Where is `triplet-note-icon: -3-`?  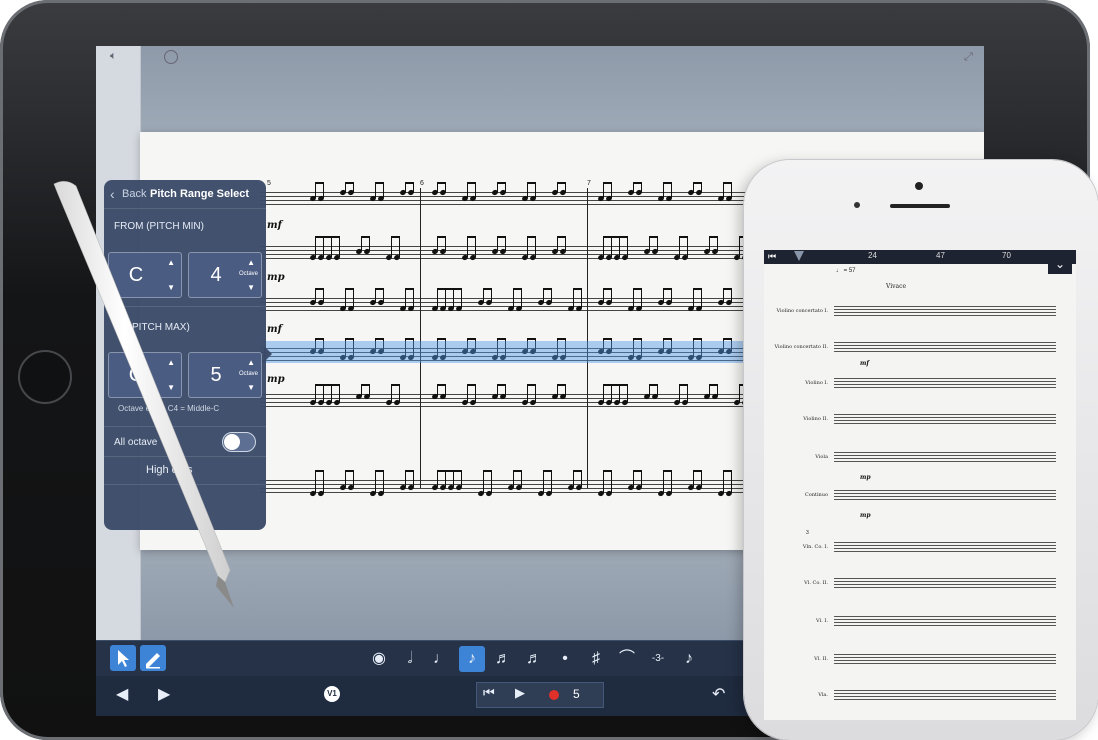 triplet-note-icon: -3- is located at coordinates (658, 659).